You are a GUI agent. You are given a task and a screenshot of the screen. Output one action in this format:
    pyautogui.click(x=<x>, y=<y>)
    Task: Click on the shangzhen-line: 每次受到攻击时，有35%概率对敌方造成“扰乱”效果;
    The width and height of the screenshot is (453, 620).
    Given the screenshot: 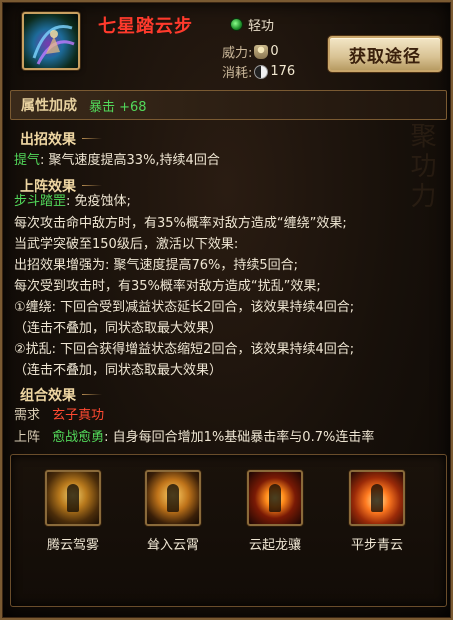 What is the action you would take?
    pyautogui.click(x=167, y=287)
    